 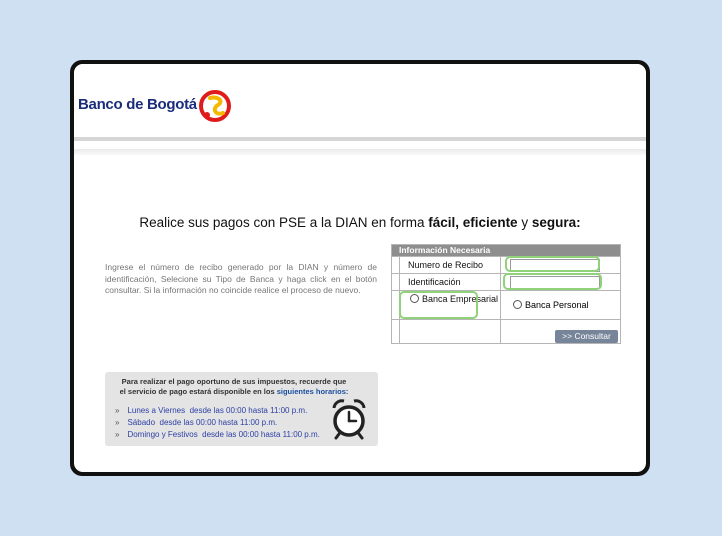 What do you see at coordinates (438, 305) in the screenshot?
I see `banca-empresarial-highlight` at bounding box center [438, 305].